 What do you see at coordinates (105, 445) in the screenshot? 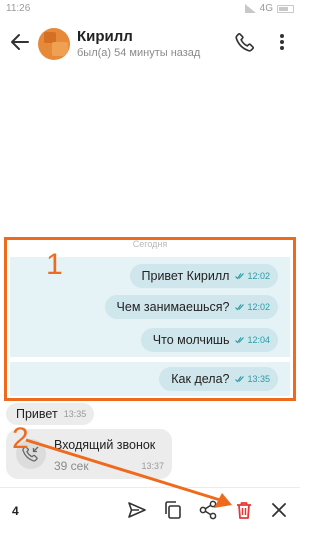
I see `call-title: Входящий звонок` at bounding box center [105, 445].